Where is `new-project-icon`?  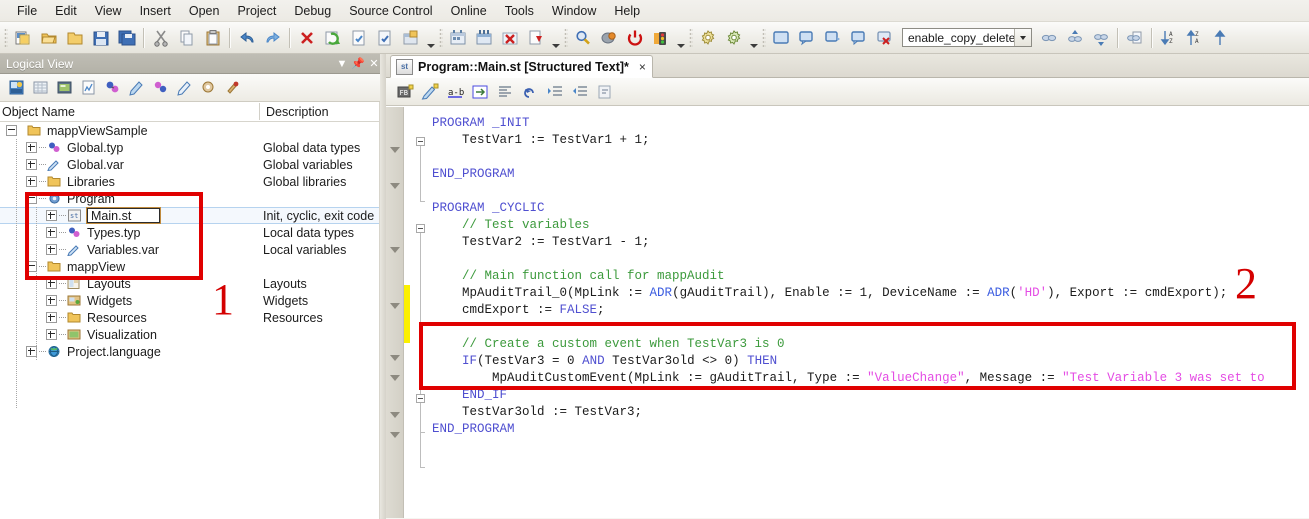
new-project-icon is located at coordinates (23, 38).